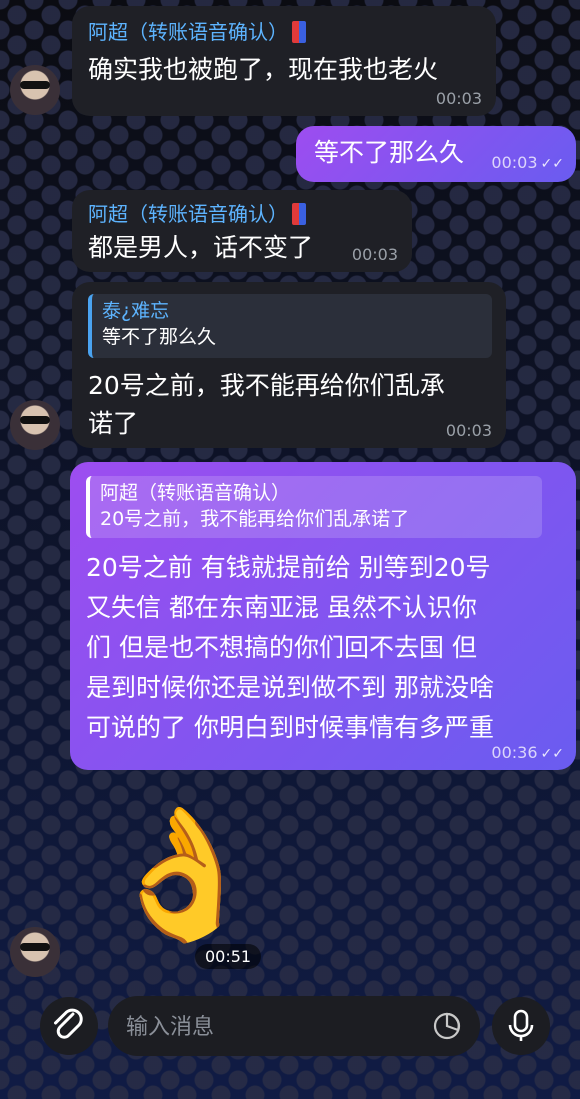 This screenshot has height=1099, width=580. I want to click on reply-quote: 泰¿难忘 等不了那么久, so click(290, 326).